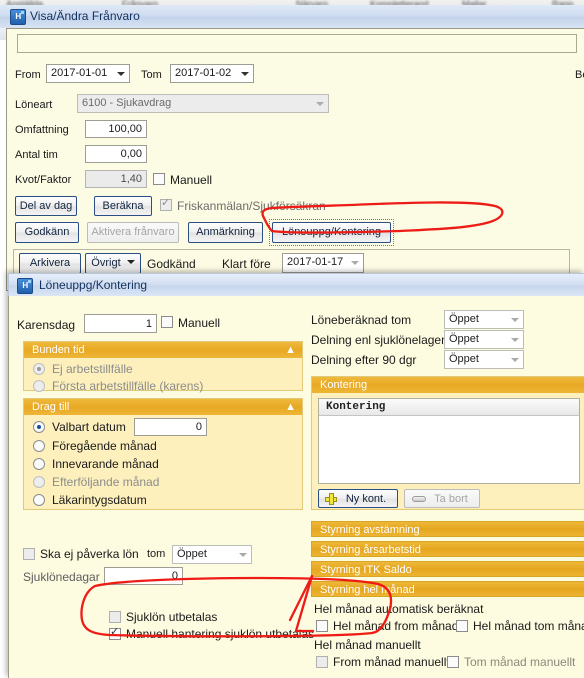 The width and height of the screenshot is (584, 678). Describe the element at coordinates (151, 75) in the screenshot. I see `tom-label: Tom` at that location.